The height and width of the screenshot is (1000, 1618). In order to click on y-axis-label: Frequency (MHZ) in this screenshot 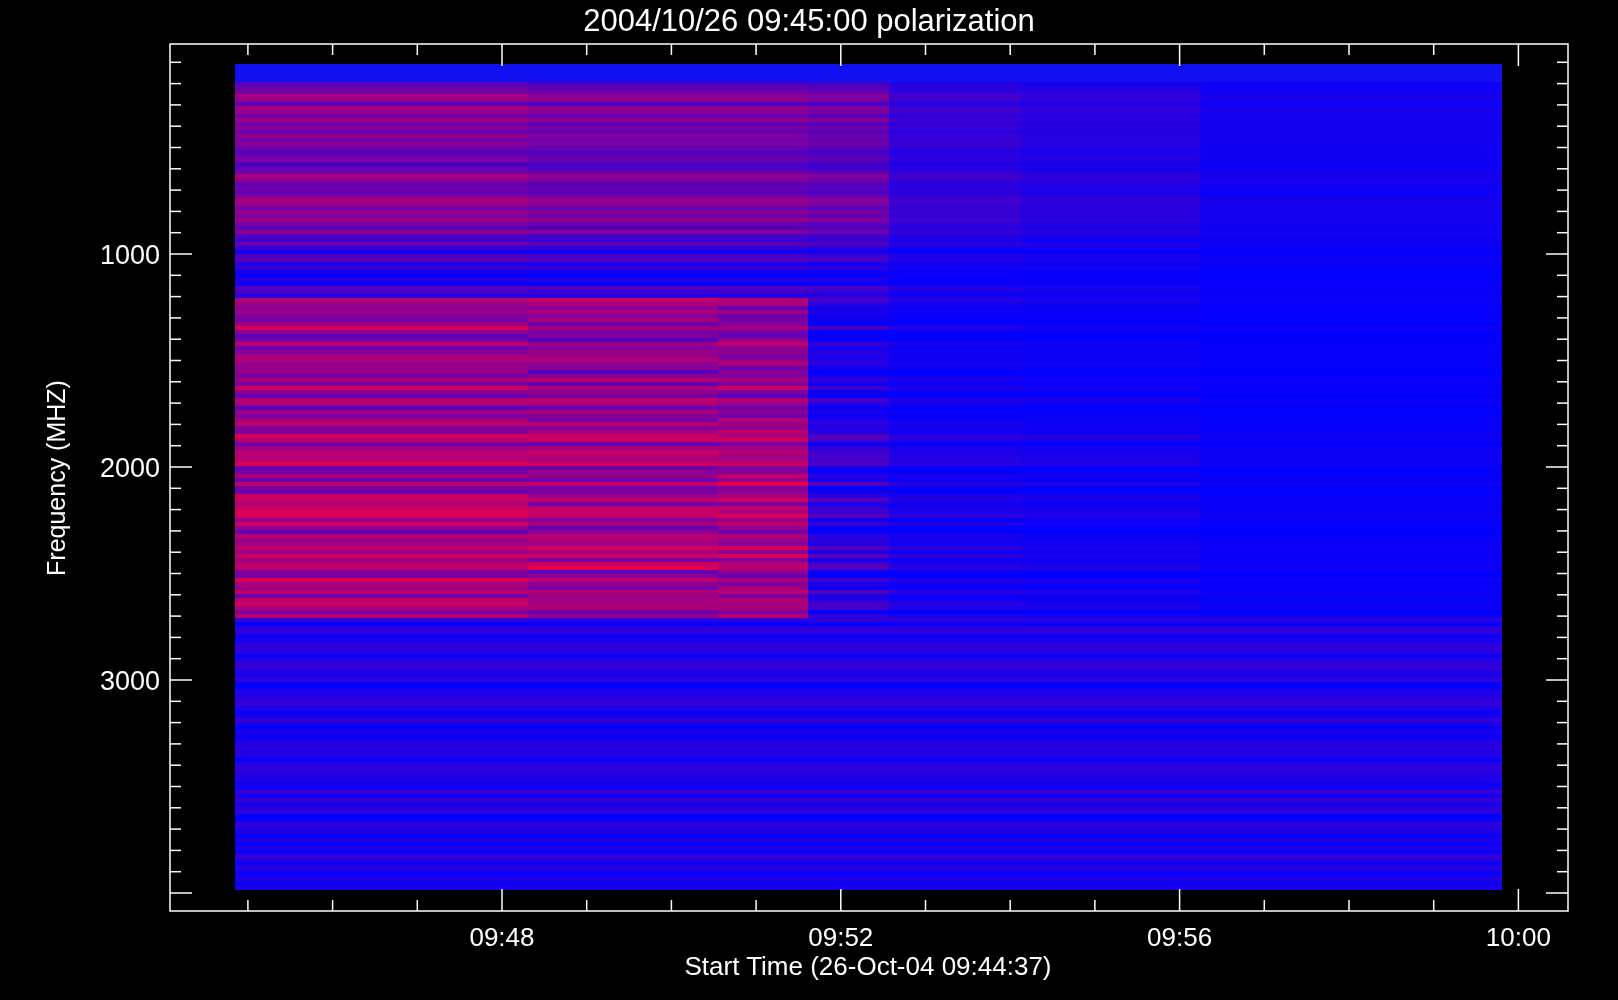, I will do `click(56, 478)`.